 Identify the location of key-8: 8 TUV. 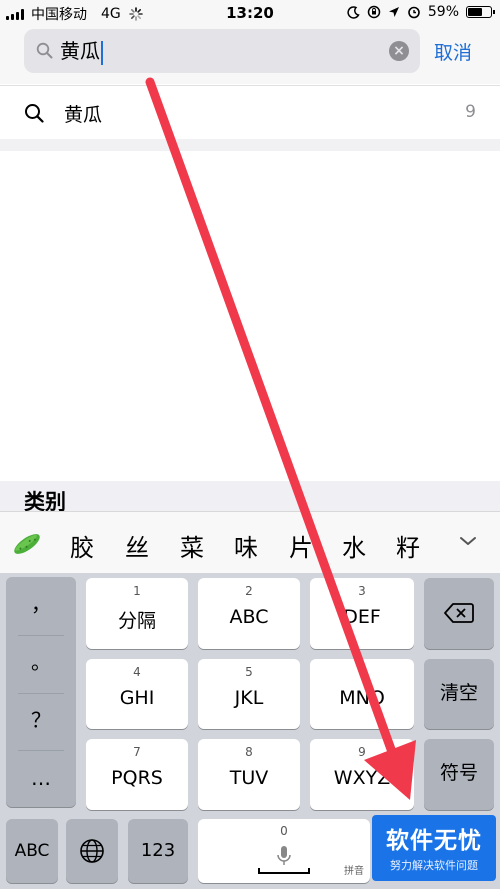
(249, 774).